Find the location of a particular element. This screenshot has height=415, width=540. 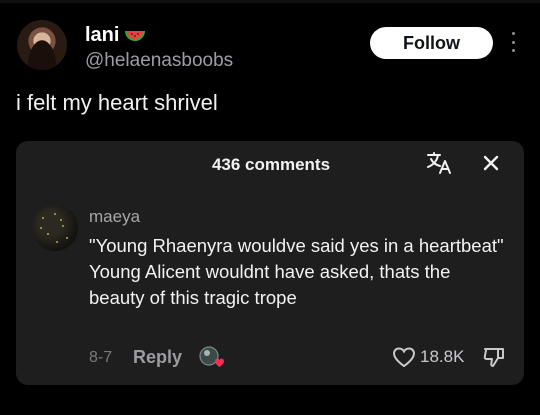

commenter-avatar is located at coordinates (55, 228).